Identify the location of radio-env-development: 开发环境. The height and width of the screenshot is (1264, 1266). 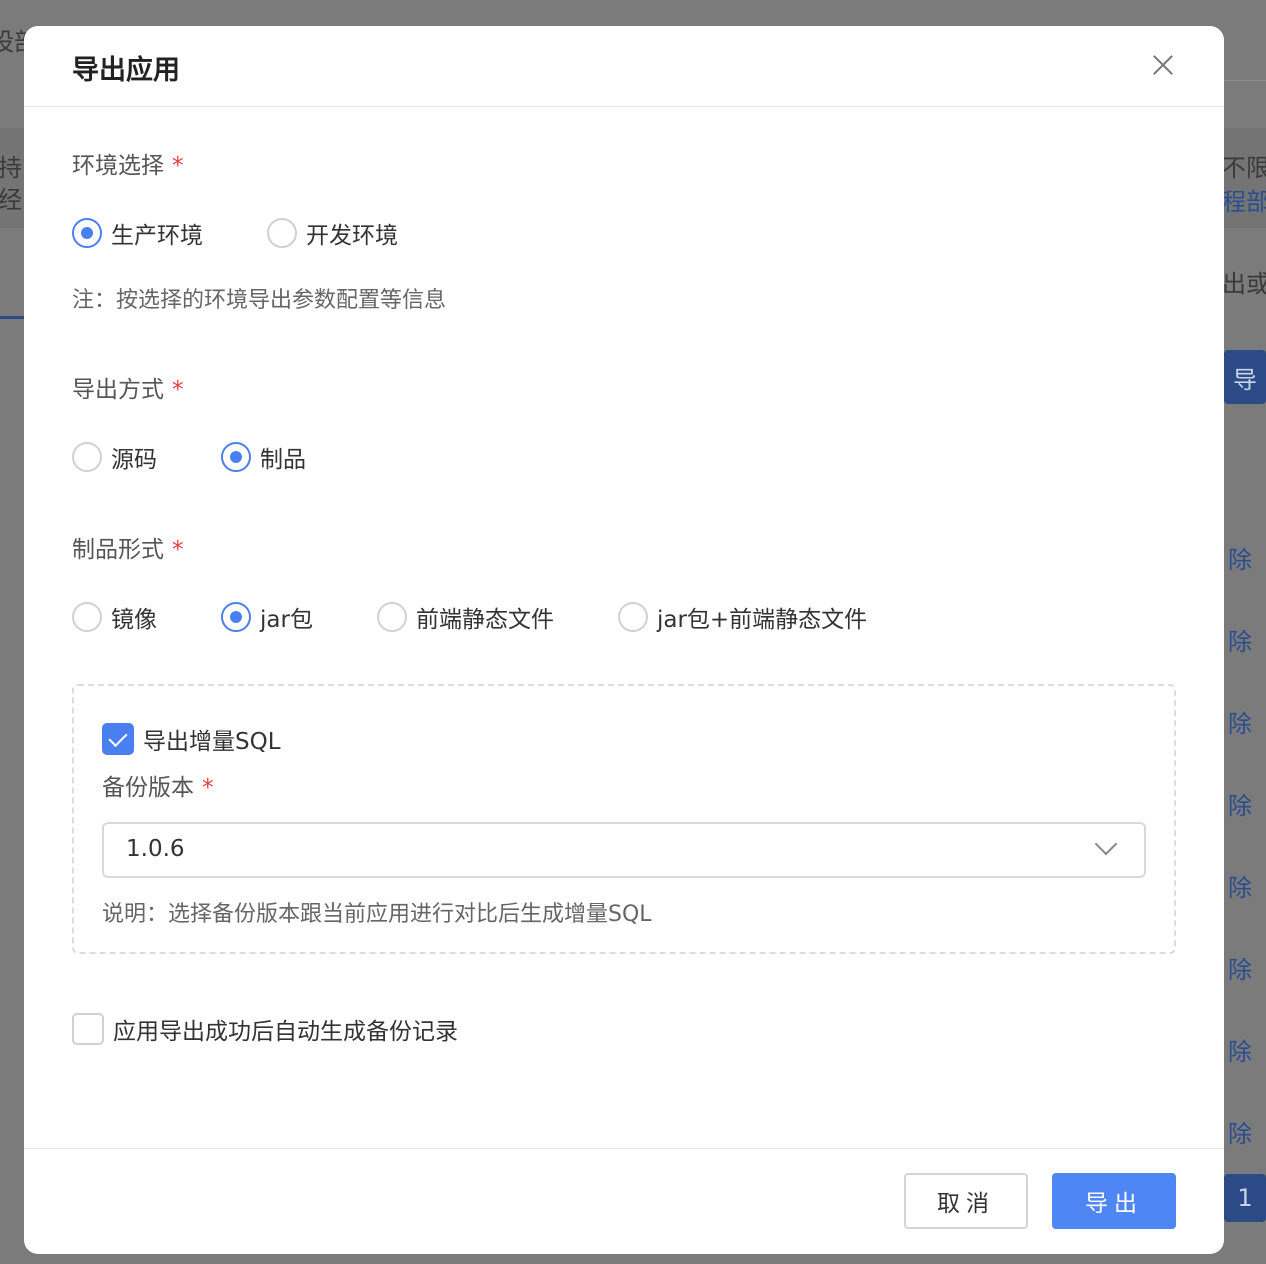
(332, 233).